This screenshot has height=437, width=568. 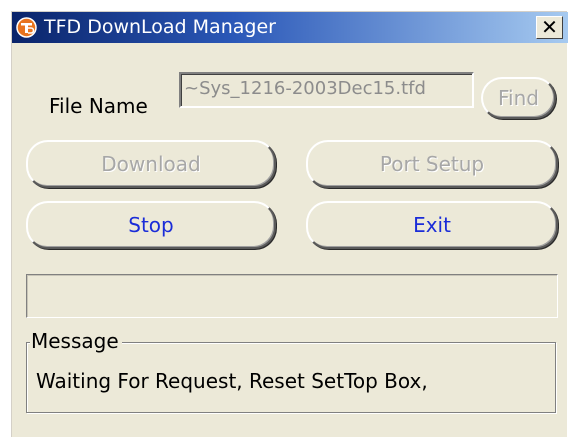 I want to click on close-button: ✕, so click(x=549, y=27).